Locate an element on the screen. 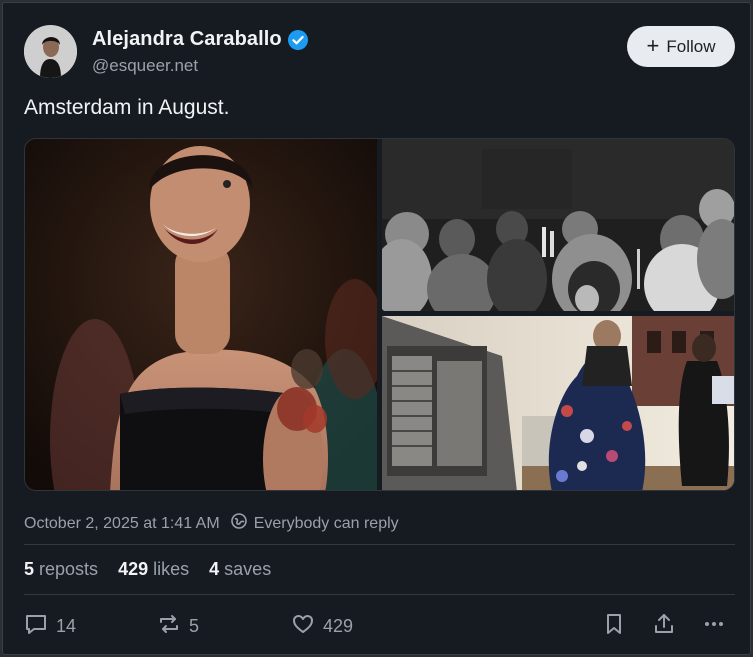 Image resolution: width=753 pixels, height=657 pixels. stat-saves-label: saves is located at coordinates (248, 569).